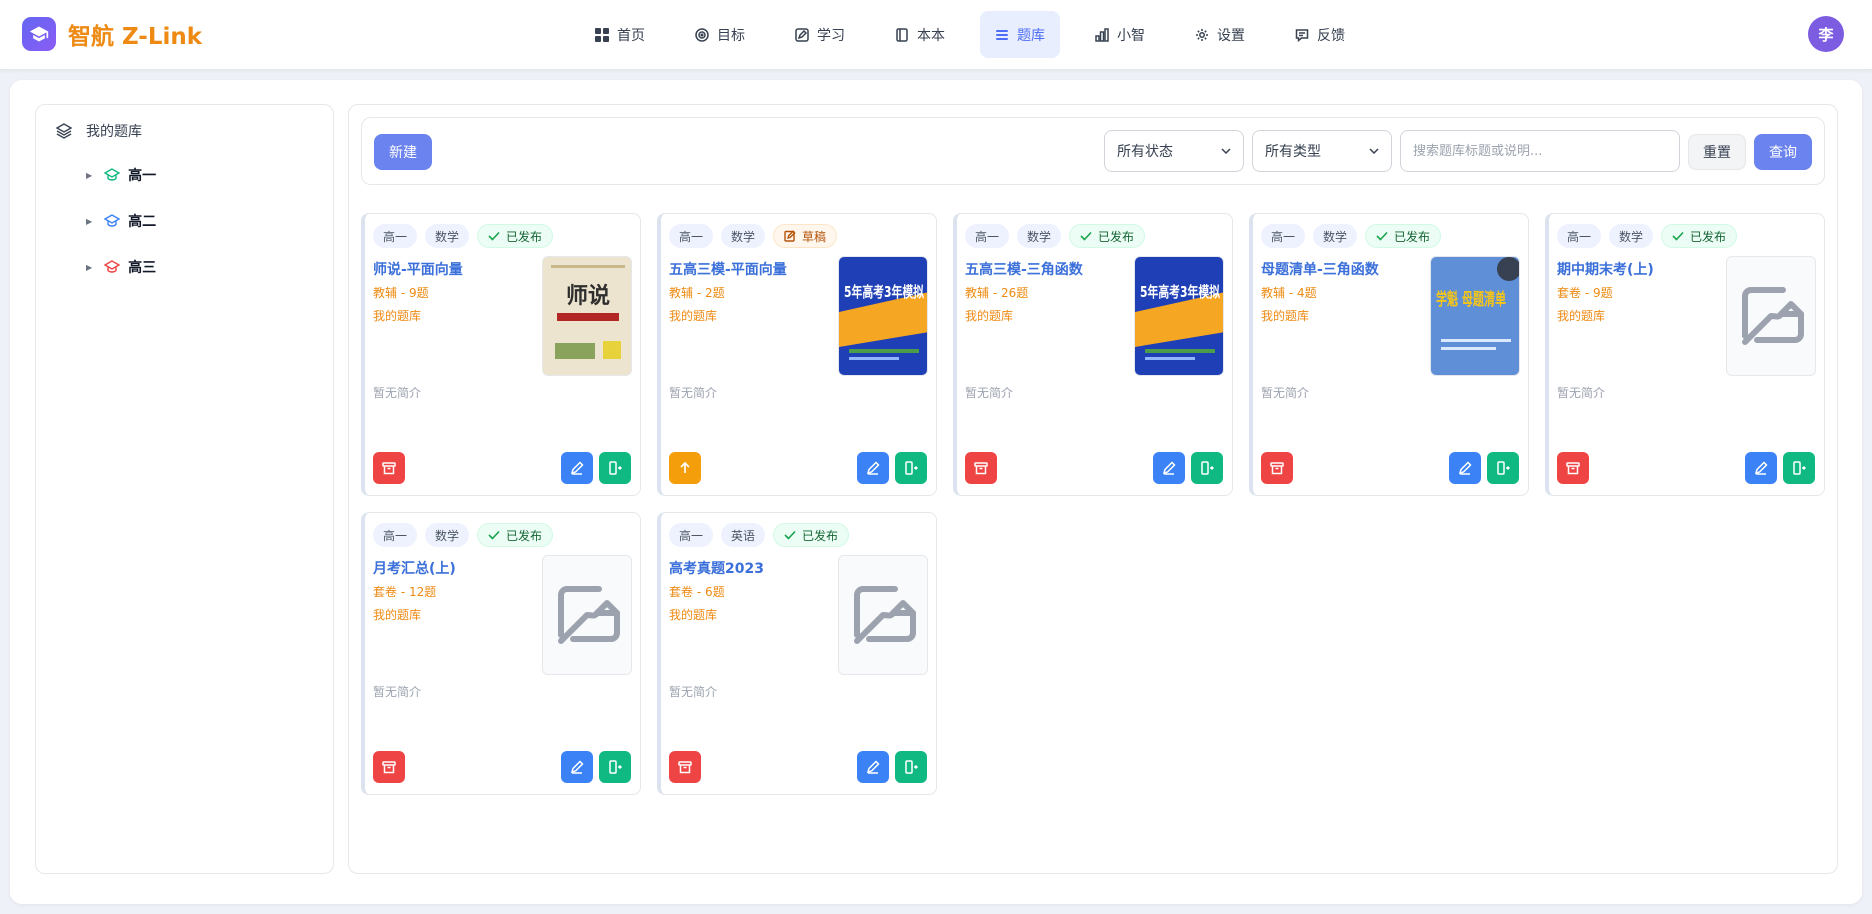 The height and width of the screenshot is (914, 1872). Describe the element at coordinates (720, 34) in the screenshot. I see `nav-target: 目标` at that location.